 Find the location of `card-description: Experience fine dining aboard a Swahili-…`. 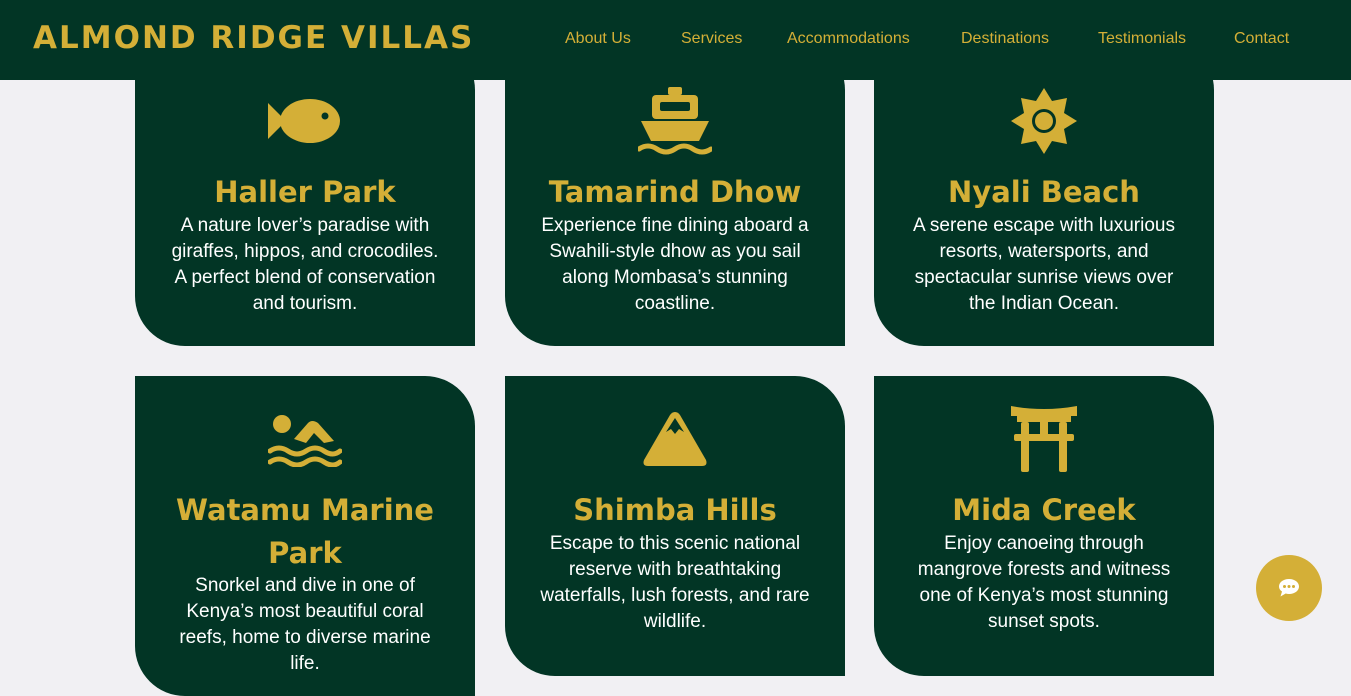

card-description: Experience fine dining aboard a Swahili-… is located at coordinates (675, 264).